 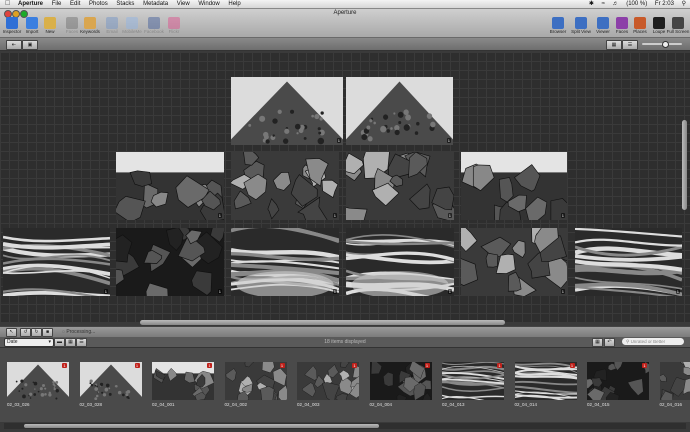 What do you see at coordinates (91, 404) in the screenshot?
I see `thumbnail-label: 02_03_028` at bounding box center [91, 404].